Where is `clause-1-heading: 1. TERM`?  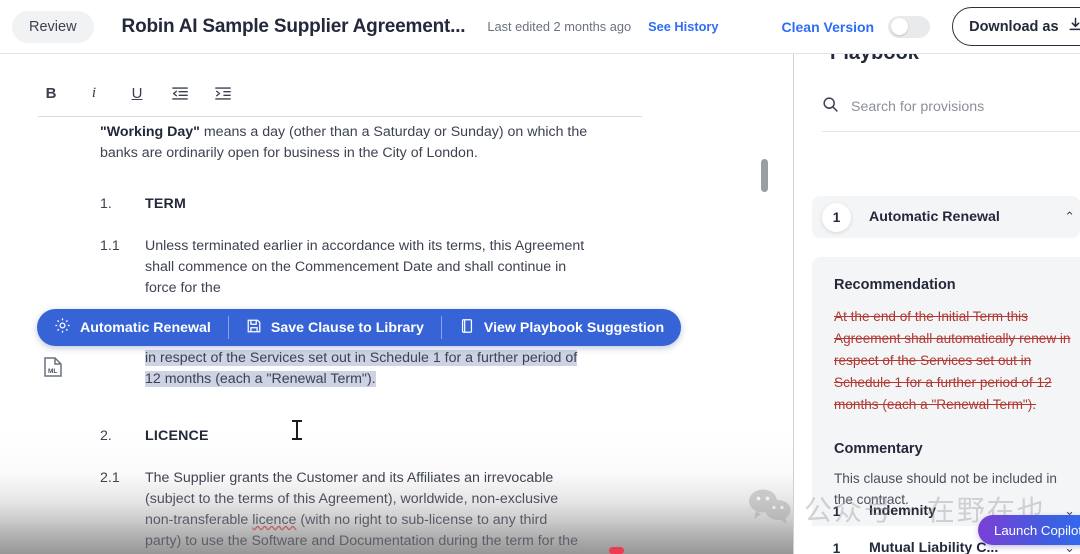
clause-1-heading: 1. TERM is located at coordinates (380, 204).